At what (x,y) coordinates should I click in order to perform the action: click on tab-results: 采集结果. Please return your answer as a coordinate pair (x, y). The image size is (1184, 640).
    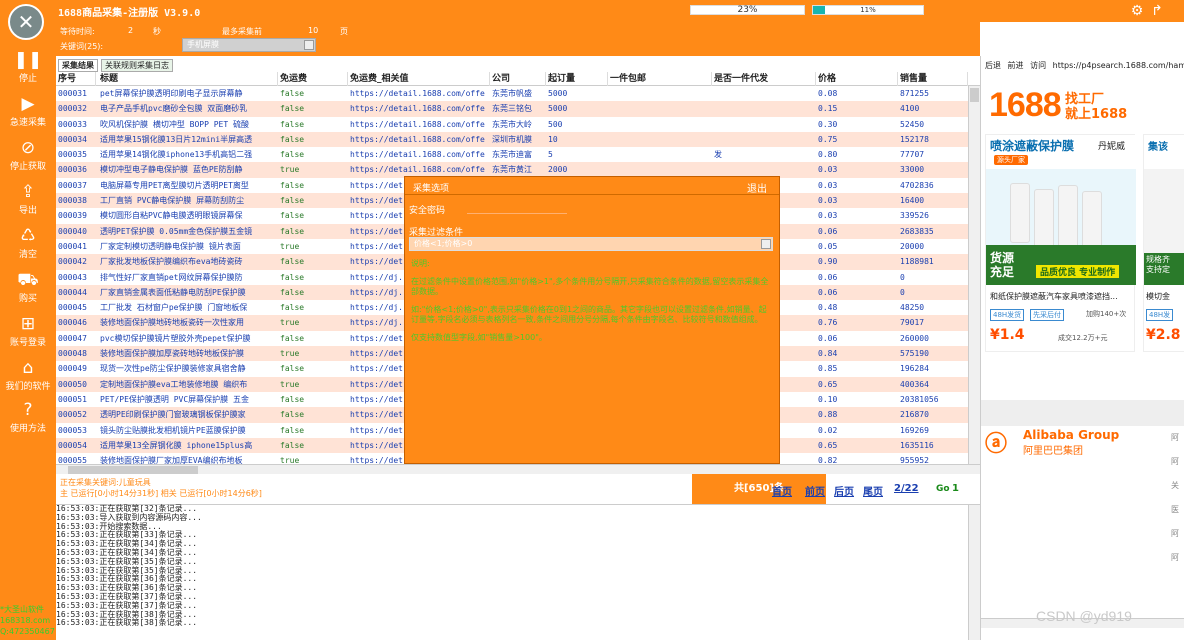
    Looking at the image, I should click on (78, 65).